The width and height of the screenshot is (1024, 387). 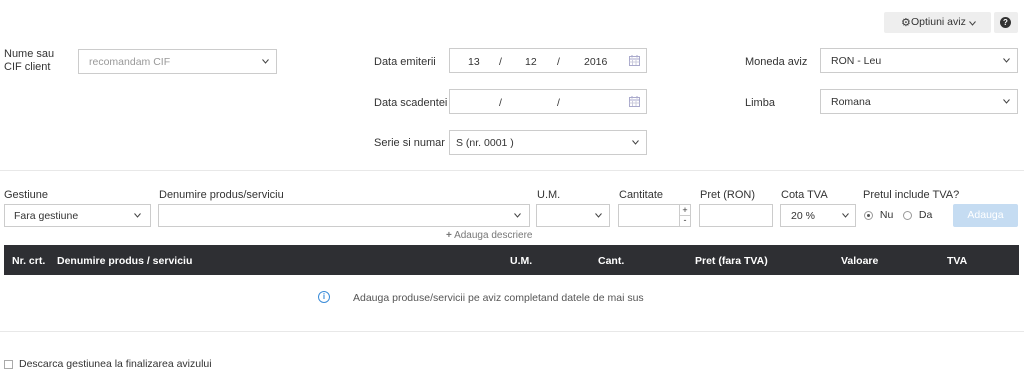 I want to click on series-select: S (nr. 0001 ), so click(x=548, y=142).